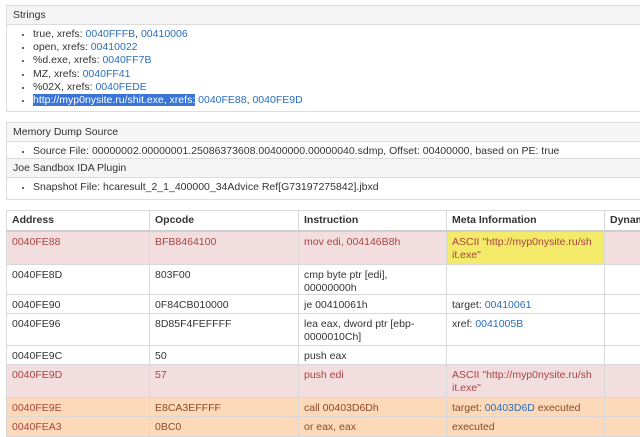 Image resolution: width=640 pixels, height=437 pixels. I want to click on string-item: %02X, xrefs: 0040FEDE, so click(336, 87).